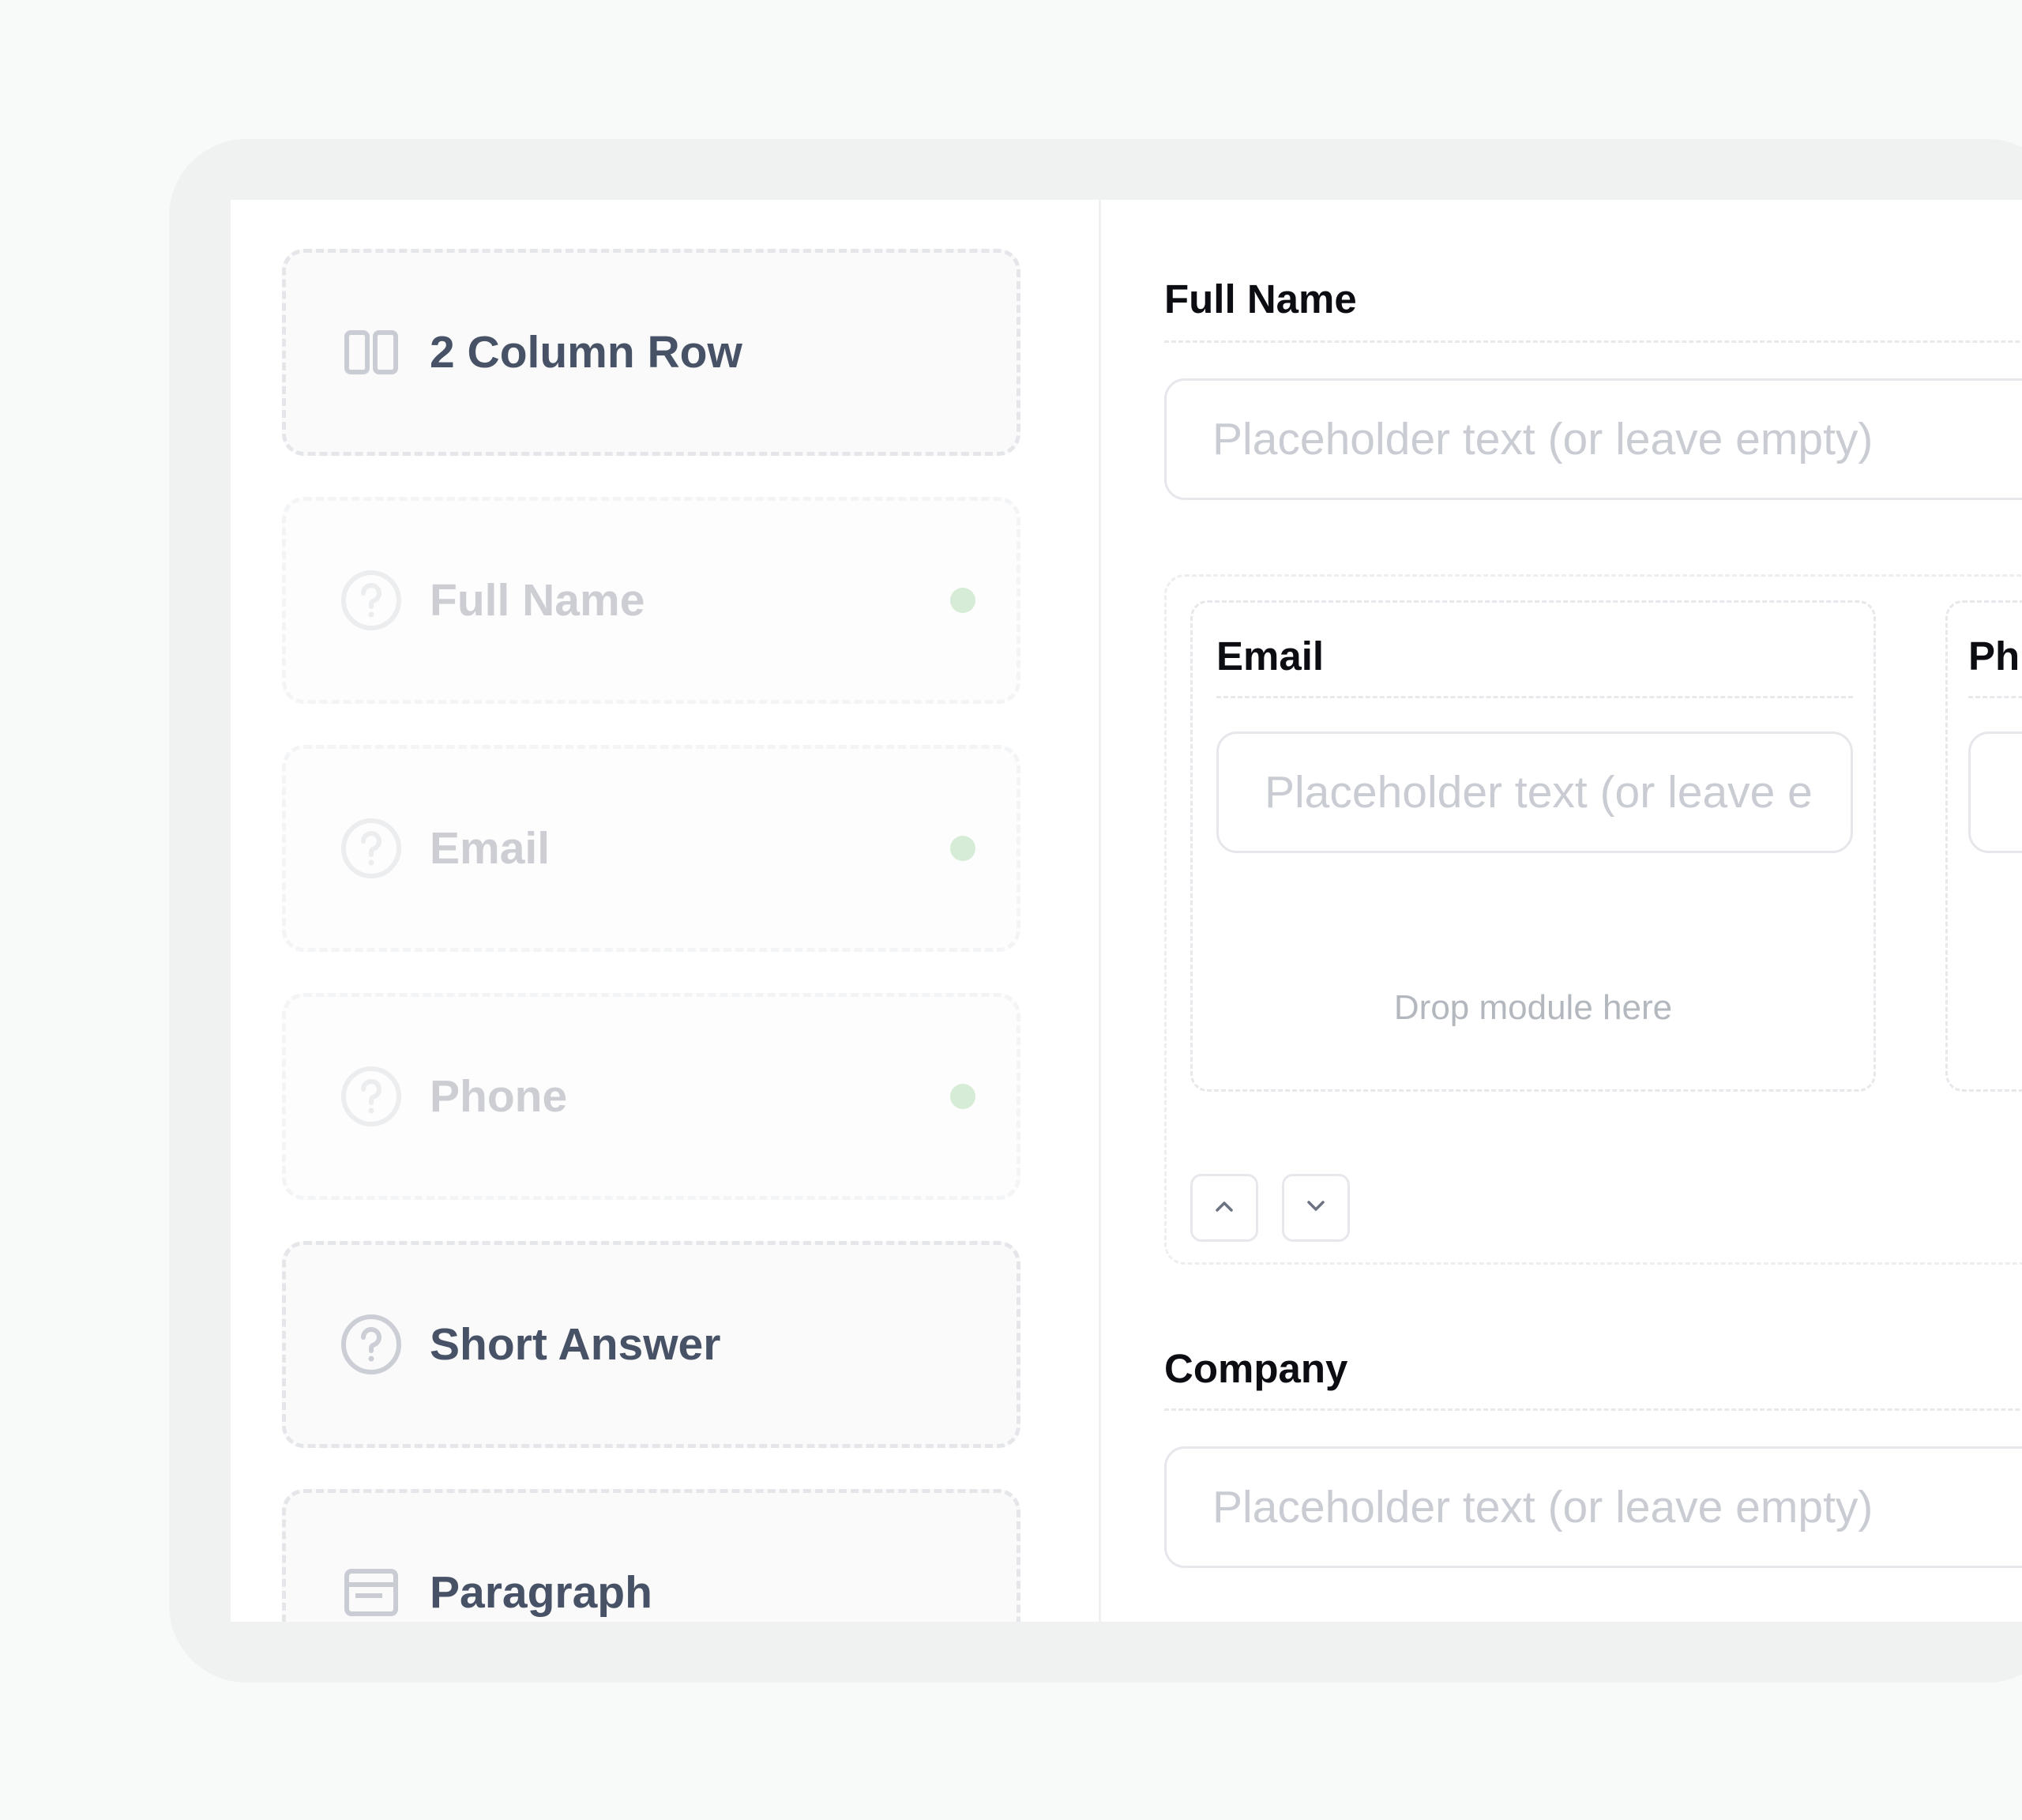 Image resolution: width=2022 pixels, height=1820 pixels. Describe the element at coordinates (651, 848) in the screenshot. I see `module-email: Email` at that location.